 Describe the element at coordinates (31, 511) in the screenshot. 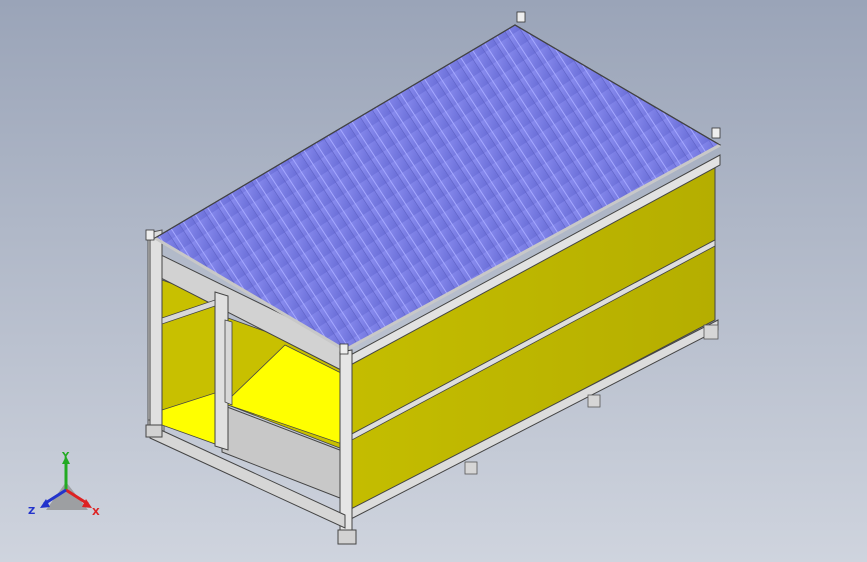

I see `z-axis-label: Z` at that location.